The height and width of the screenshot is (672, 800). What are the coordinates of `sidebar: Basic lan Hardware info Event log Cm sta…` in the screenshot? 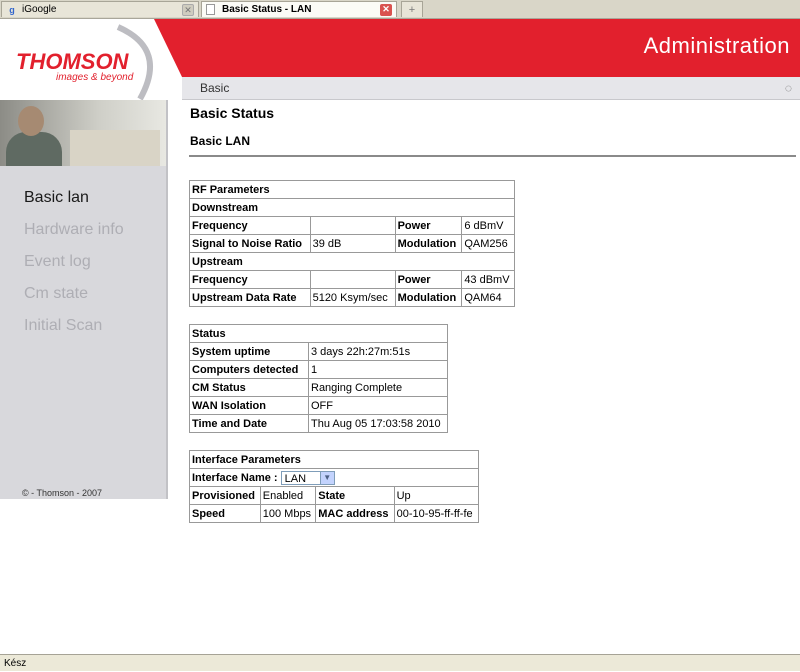 It's located at (84, 299).